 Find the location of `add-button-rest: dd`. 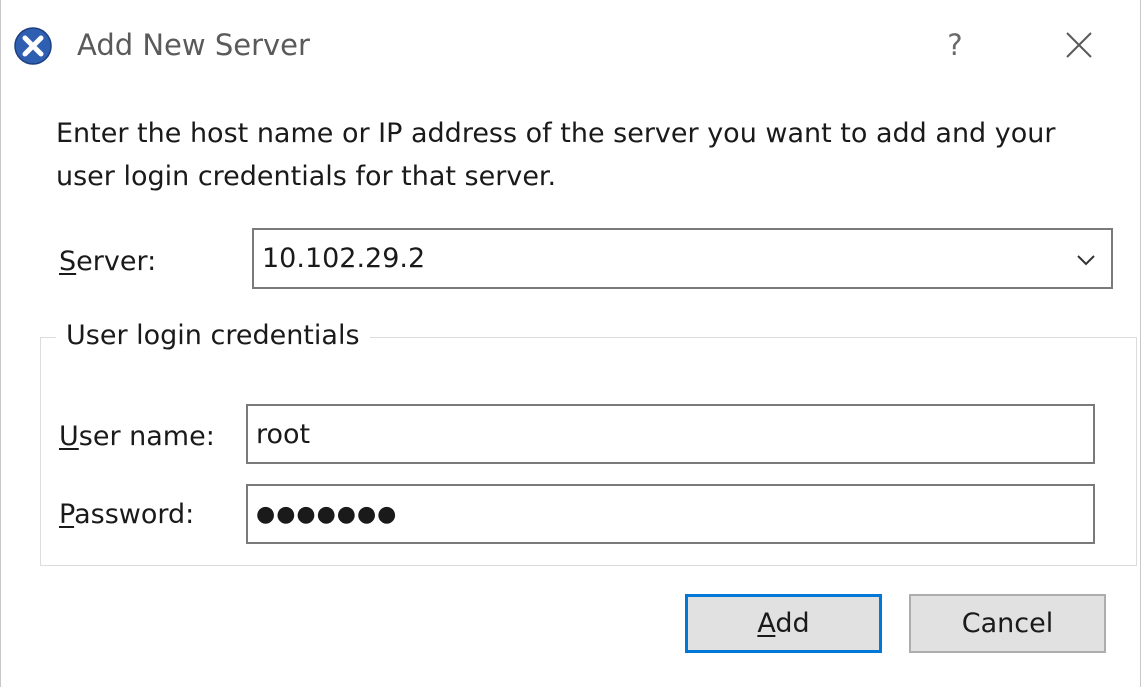

add-button-rest: dd is located at coordinates (792, 623).